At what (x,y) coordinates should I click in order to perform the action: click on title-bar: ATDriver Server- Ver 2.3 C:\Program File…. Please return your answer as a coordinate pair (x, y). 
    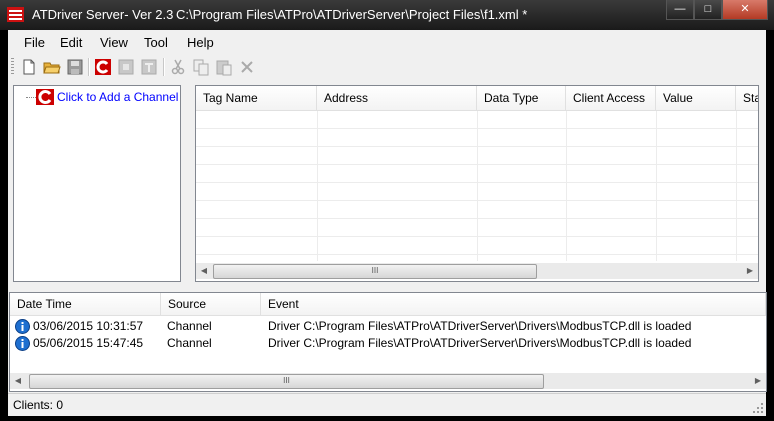
    Looking at the image, I should click on (387, 15).